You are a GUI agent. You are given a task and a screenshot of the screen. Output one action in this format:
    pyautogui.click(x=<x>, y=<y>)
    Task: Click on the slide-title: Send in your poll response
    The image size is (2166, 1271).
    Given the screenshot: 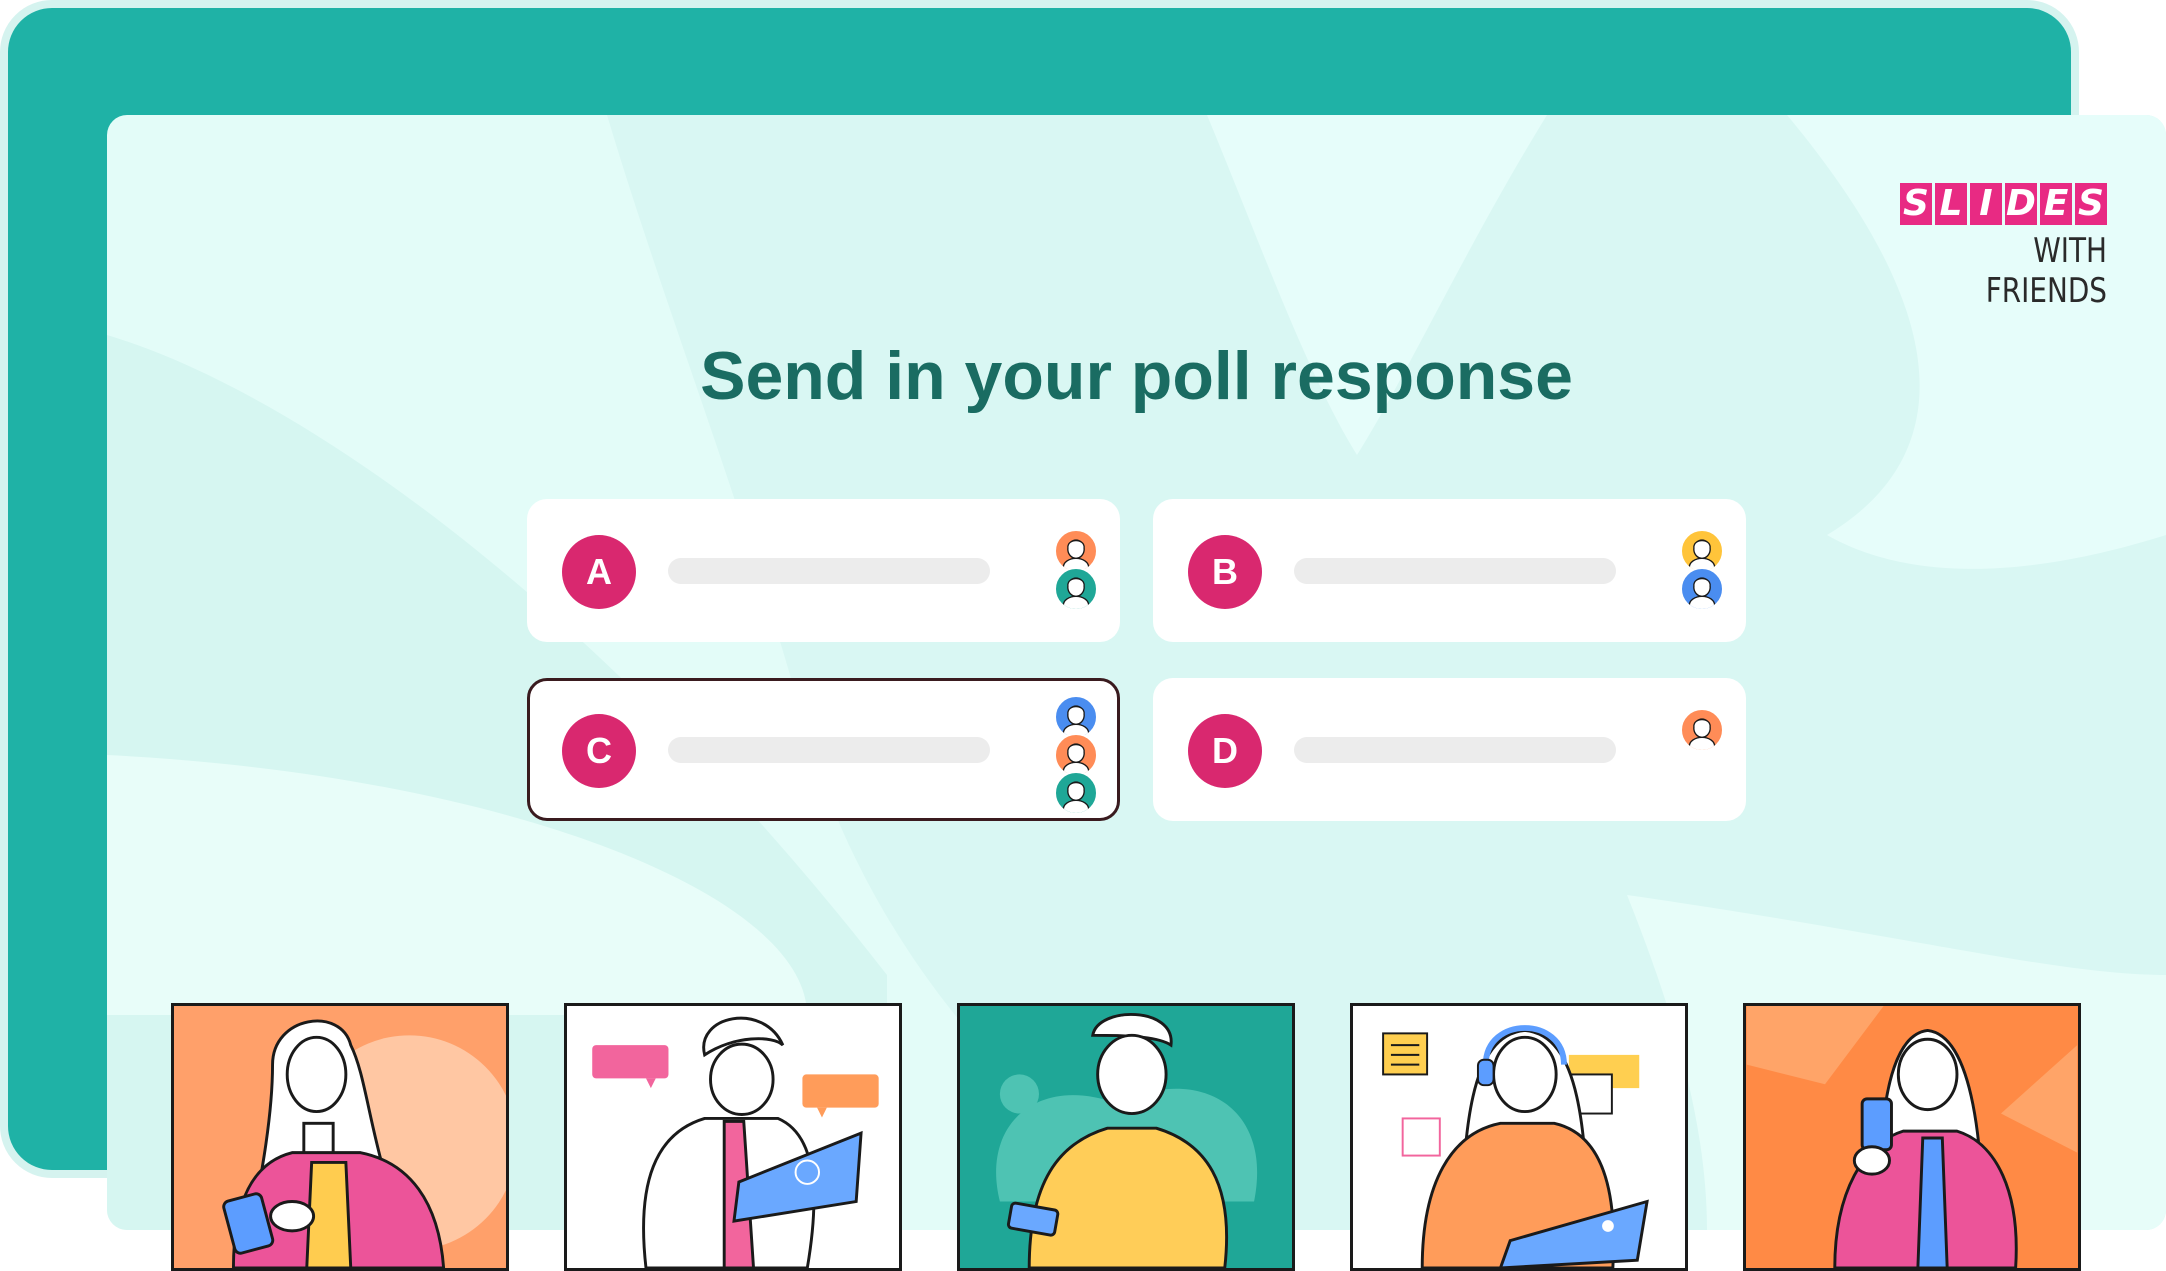 What is the action you would take?
    pyautogui.click(x=1136, y=376)
    